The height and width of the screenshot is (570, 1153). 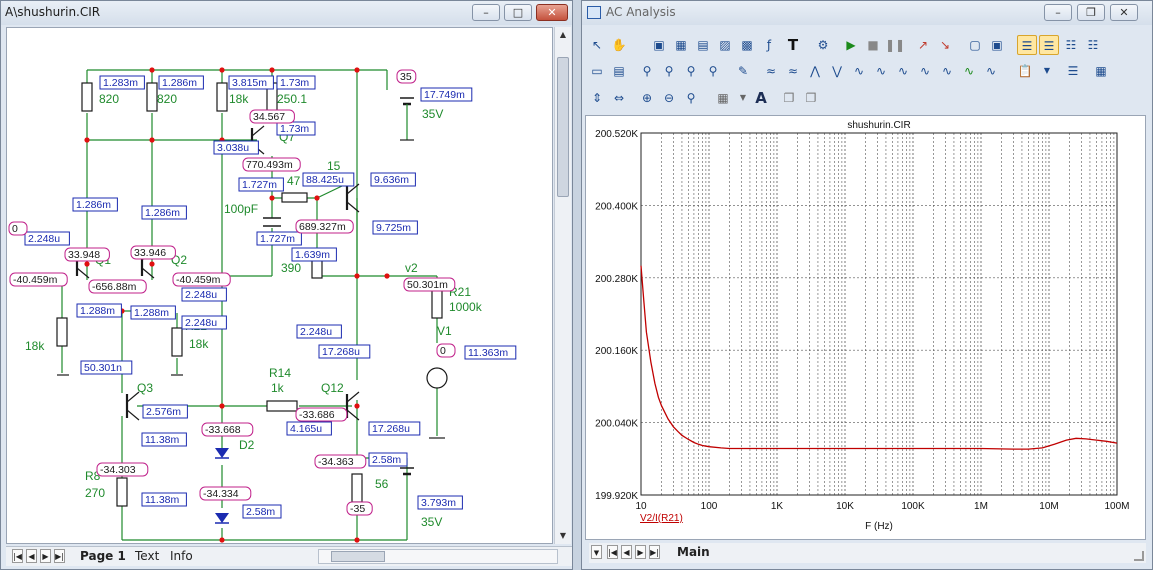 I want to click on inflection-icon: ∿, so click(x=859, y=71).